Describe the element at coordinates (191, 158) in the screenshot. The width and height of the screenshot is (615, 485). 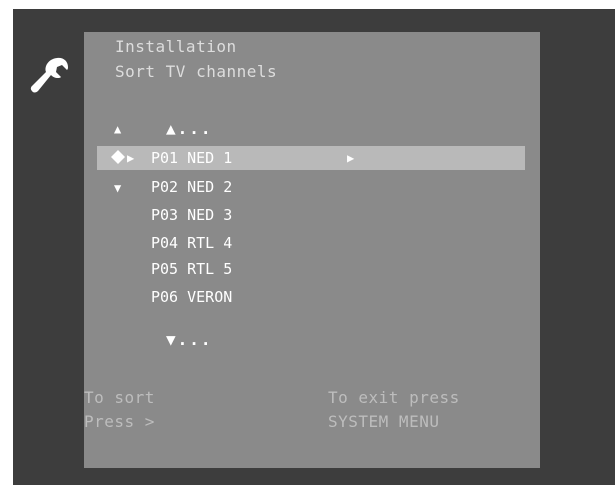
I see `channel-row-p01: P01 NED 1` at that location.